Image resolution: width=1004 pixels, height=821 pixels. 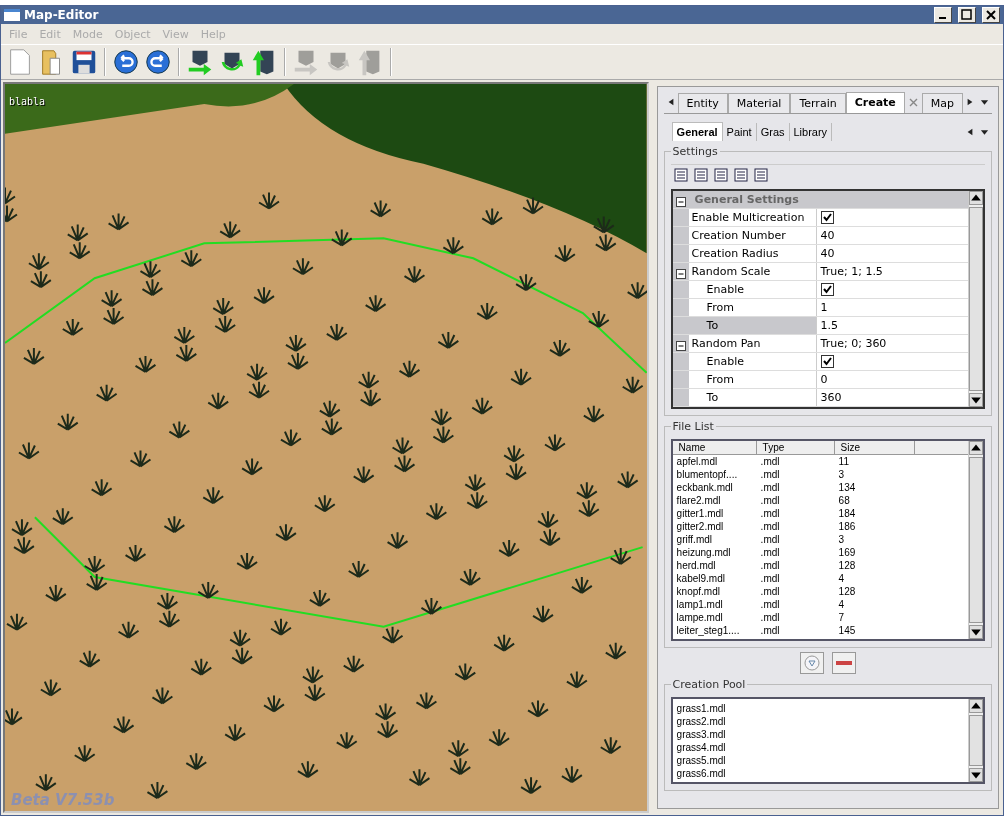 What do you see at coordinates (699, 760) in the screenshot?
I see `list-item: grass5.mdl` at bounding box center [699, 760].